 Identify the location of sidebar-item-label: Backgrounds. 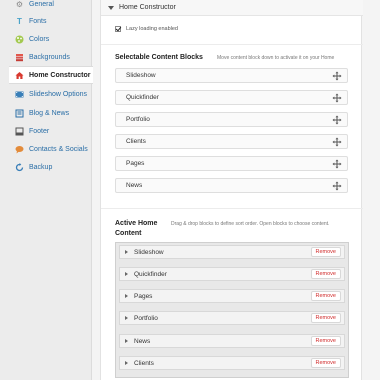
(49, 57).